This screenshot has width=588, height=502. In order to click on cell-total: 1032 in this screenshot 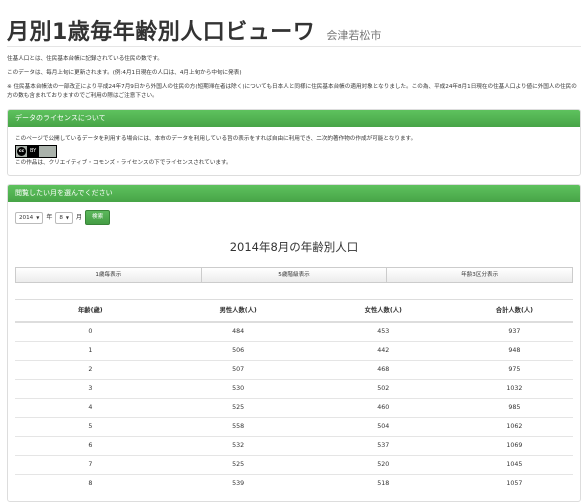, I will do `click(514, 389)`.